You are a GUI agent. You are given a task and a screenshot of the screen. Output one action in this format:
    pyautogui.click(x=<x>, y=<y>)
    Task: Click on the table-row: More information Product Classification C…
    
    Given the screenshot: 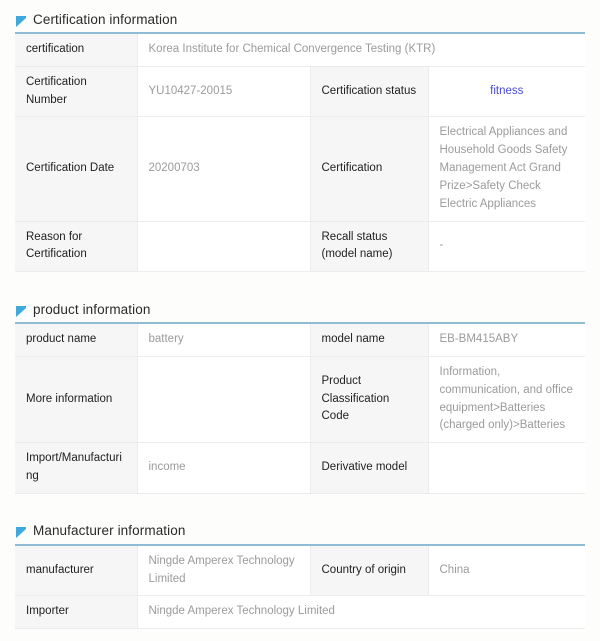 What is the action you would take?
    pyautogui.click(x=300, y=400)
    